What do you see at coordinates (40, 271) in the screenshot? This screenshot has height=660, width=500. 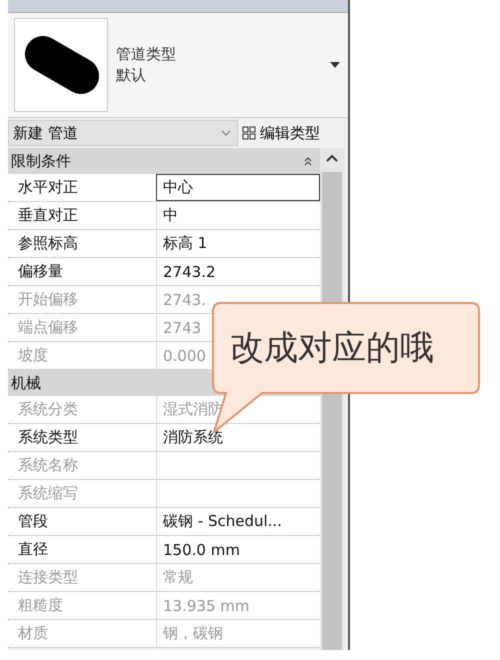 I see `property-label: 偏移量` at bounding box center [40, 271].